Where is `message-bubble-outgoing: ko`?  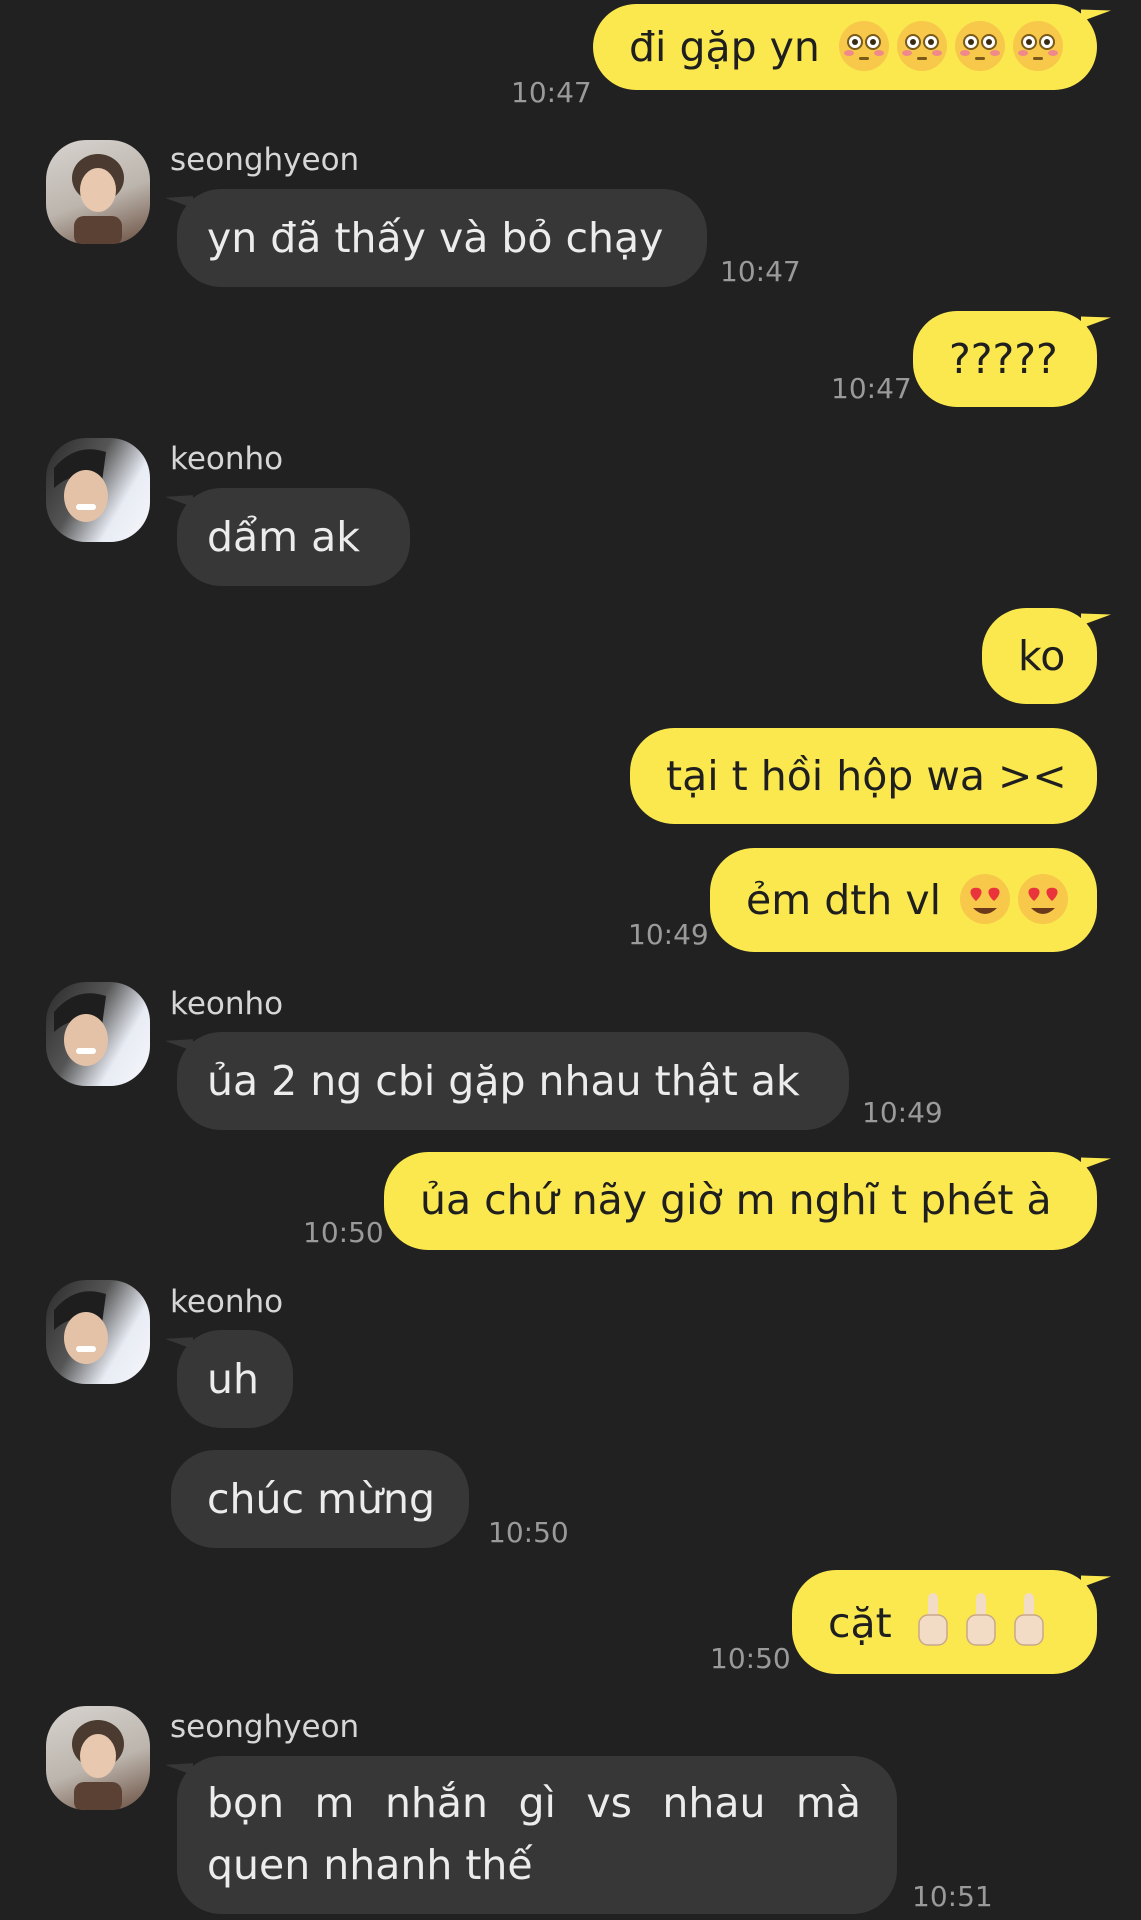
message-bubble-outgoing: ko is located at coordinates (1039, 656).